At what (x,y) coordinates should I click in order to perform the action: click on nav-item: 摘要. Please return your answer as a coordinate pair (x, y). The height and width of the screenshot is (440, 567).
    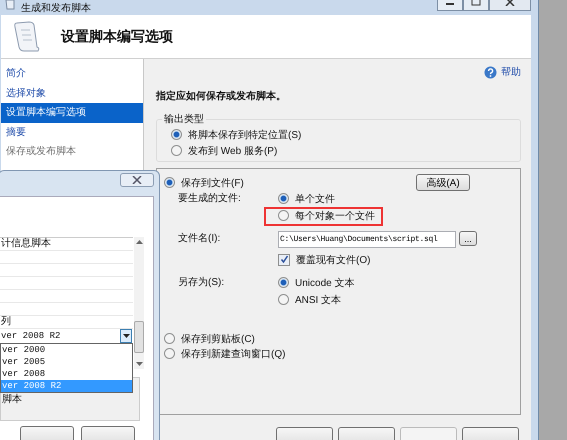
    Looking at the image, I should click on (72, 132).